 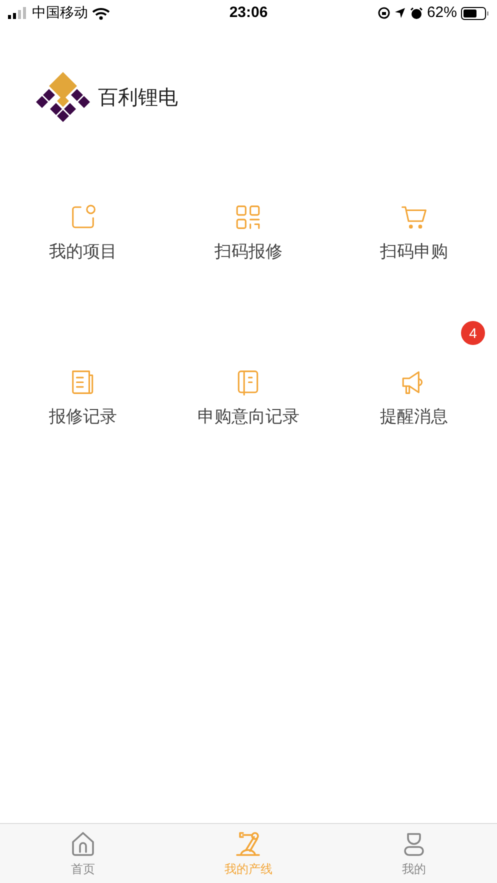 I want to click on battery-icon, so click(x=475, y=13).